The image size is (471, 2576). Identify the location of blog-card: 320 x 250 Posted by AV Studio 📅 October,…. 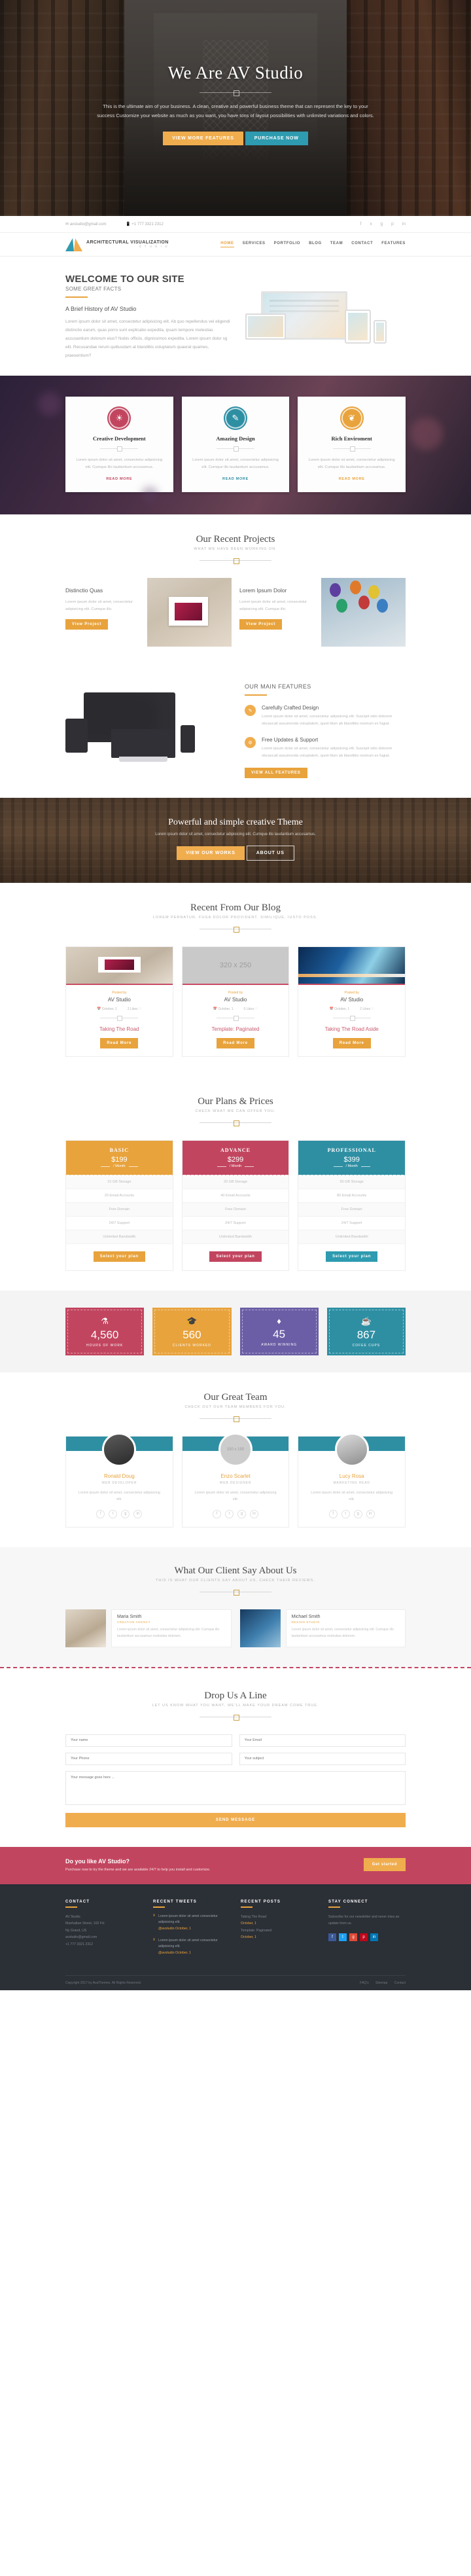
(235, 1001).